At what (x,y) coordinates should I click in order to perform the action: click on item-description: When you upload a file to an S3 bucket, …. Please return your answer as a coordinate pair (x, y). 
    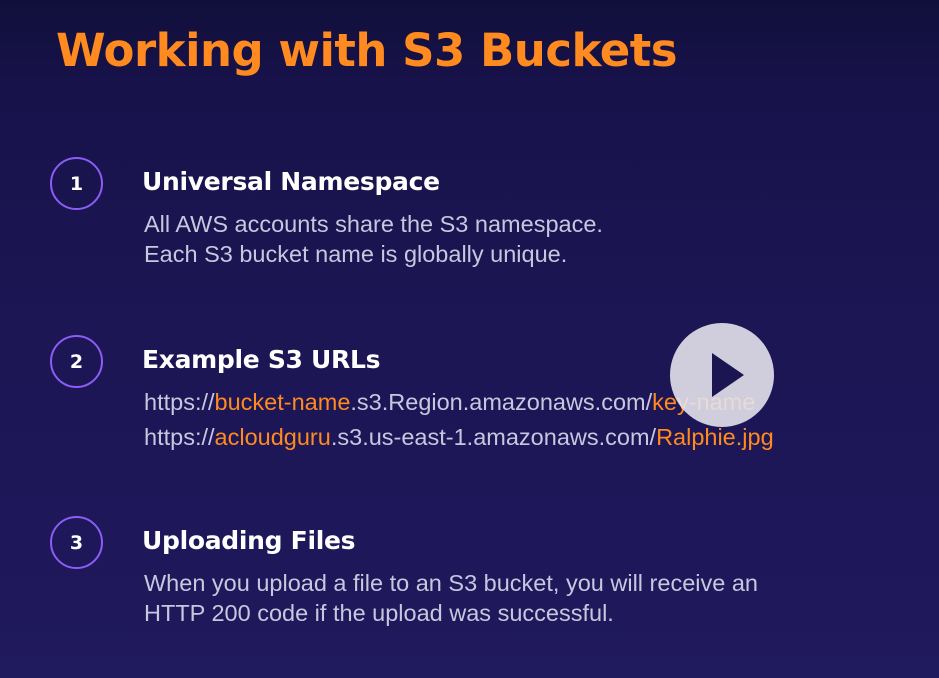
    Looking at the image, I should click on (451, 598).